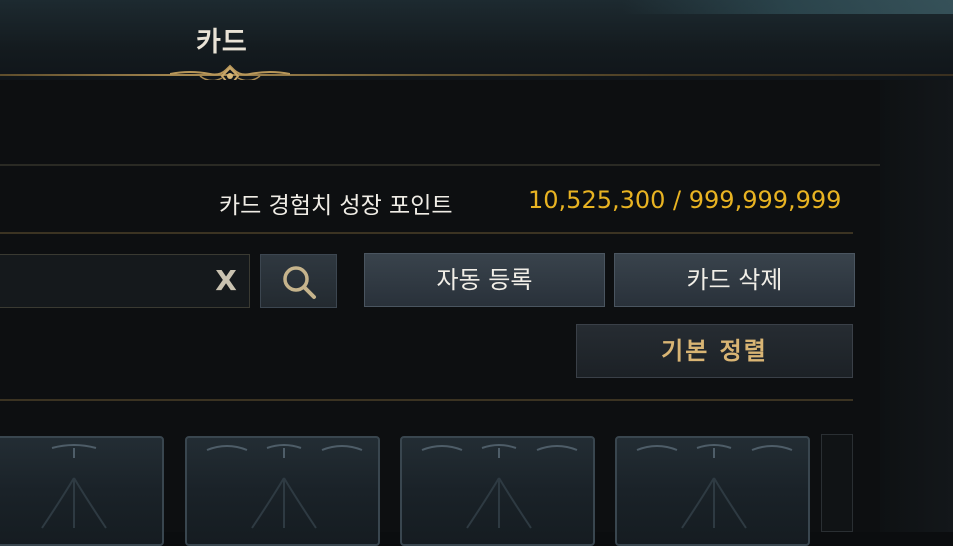 The width and height of the screenshot is (953, 546). Describe the element at coordinates (837, 483) in the screenshot. I see `scrollbar` at that location.